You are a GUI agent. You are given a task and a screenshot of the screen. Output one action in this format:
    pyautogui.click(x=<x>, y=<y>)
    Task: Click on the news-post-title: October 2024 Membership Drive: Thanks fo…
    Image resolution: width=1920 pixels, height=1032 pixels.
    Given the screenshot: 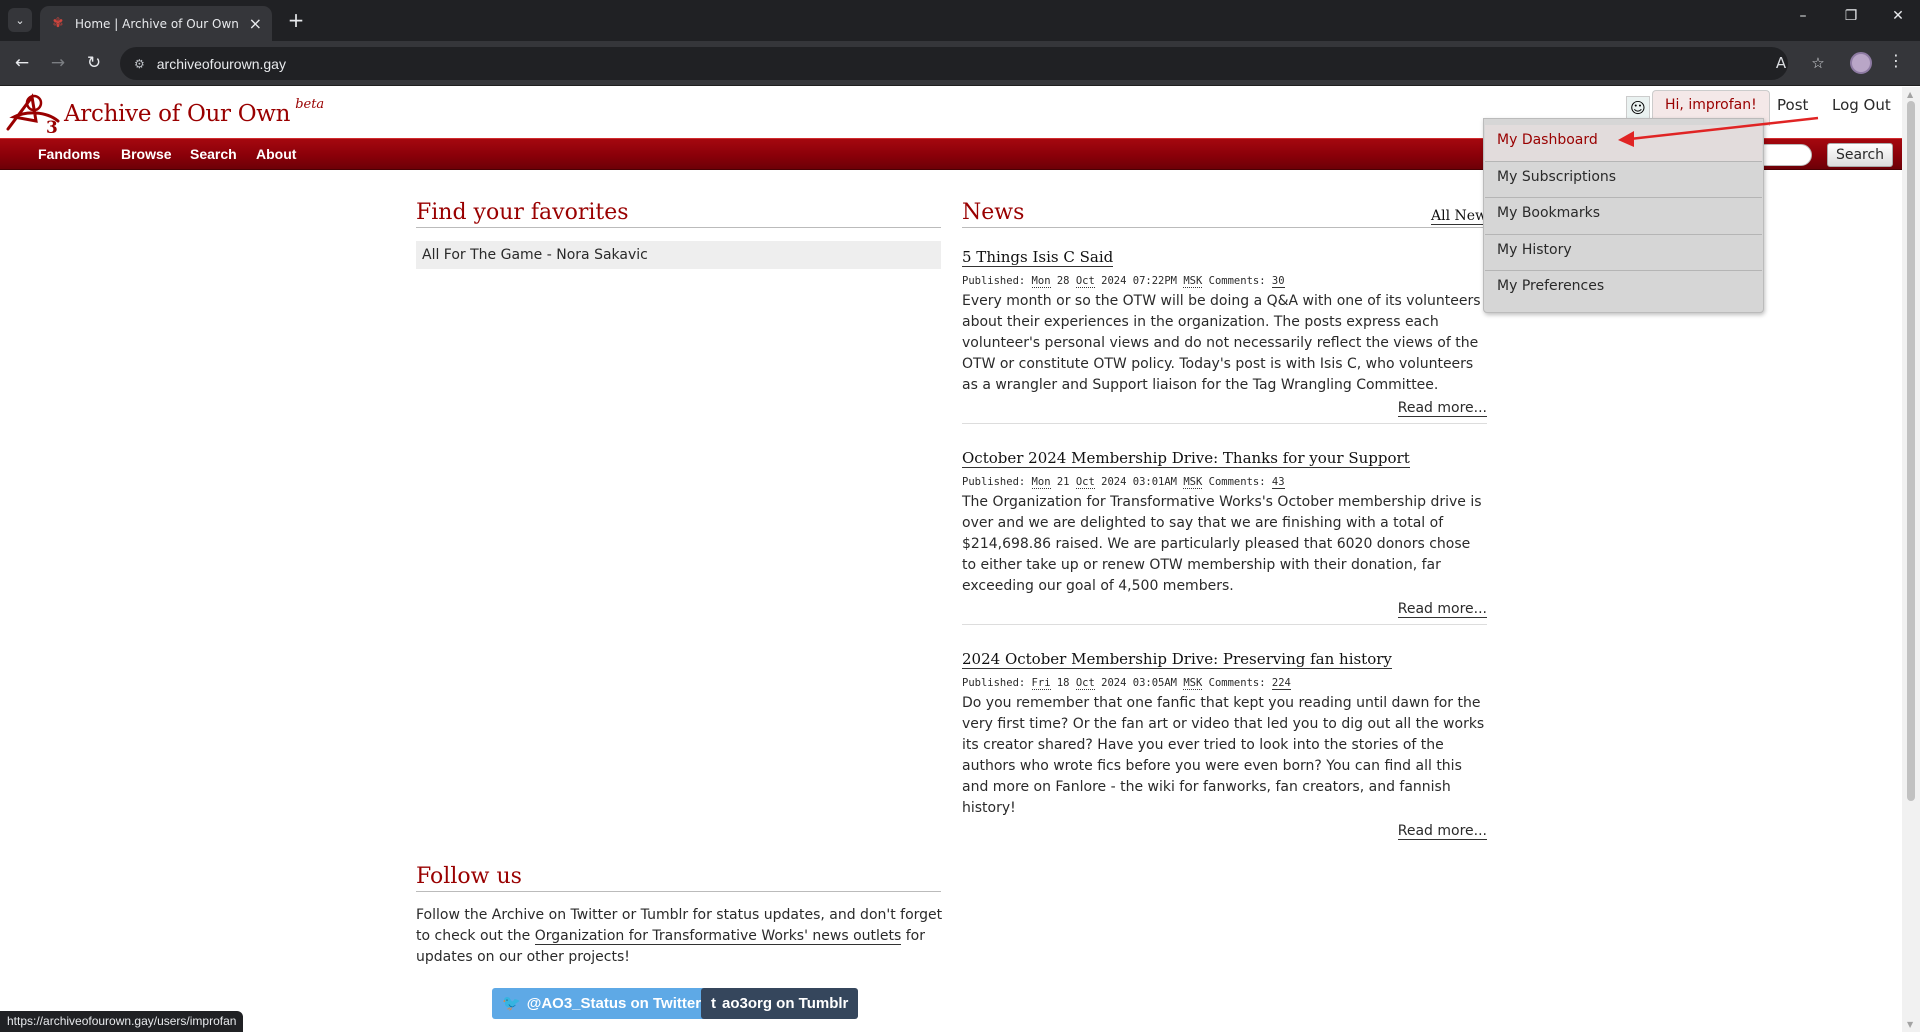 What is the action you would take?
    pyautogui.click(x=1186, y=458)
    